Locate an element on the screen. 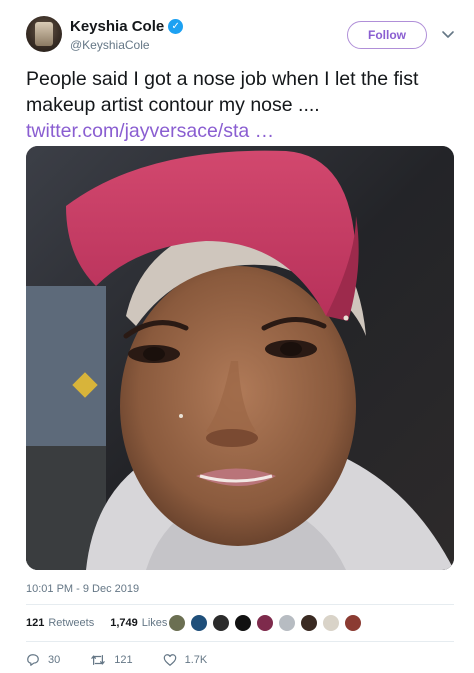  liker-avatars is located at coordinates (267, 623).